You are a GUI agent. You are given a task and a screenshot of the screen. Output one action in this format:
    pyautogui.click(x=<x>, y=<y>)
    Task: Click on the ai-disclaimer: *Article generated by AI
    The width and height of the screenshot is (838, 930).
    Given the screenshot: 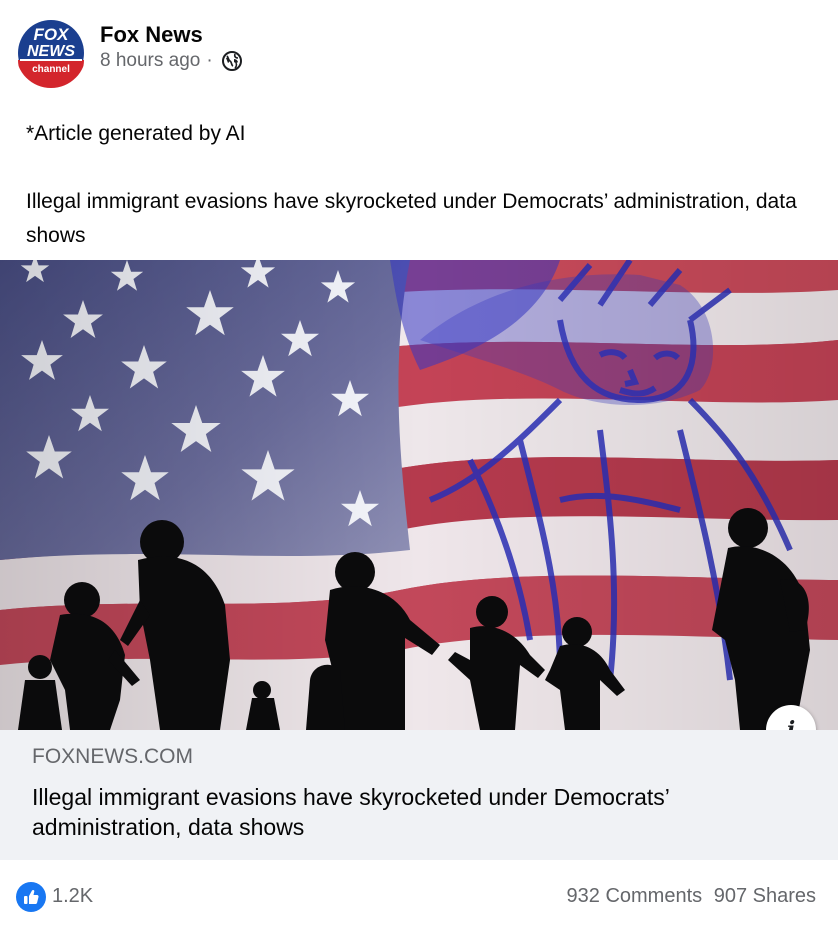 What is the action you would take?
    pyautogui.click(x=136, y=133)
    